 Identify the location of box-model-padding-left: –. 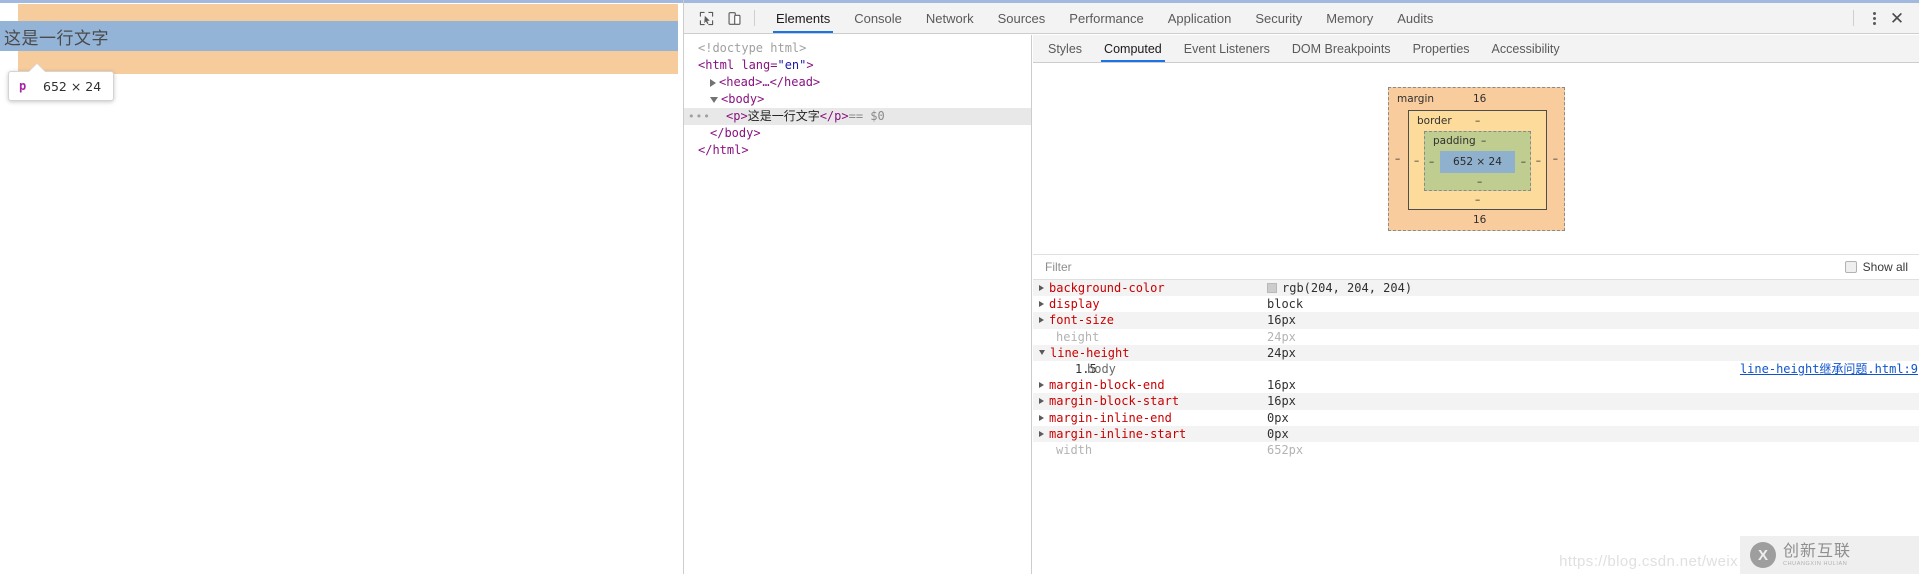
(1431, 162).